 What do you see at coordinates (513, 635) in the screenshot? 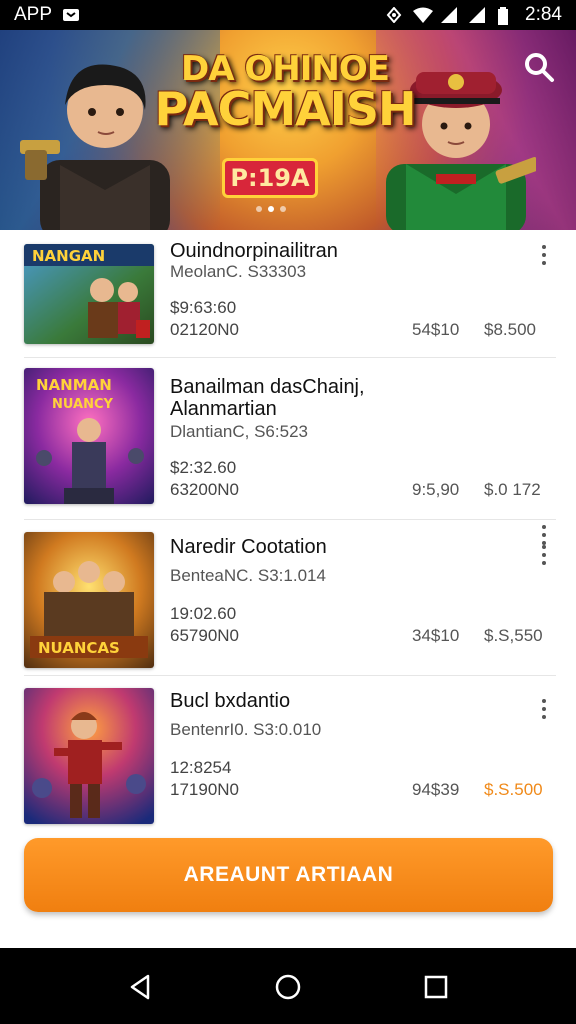
I see `item-value-2: $.S,550` at bounding box center [513, 635].